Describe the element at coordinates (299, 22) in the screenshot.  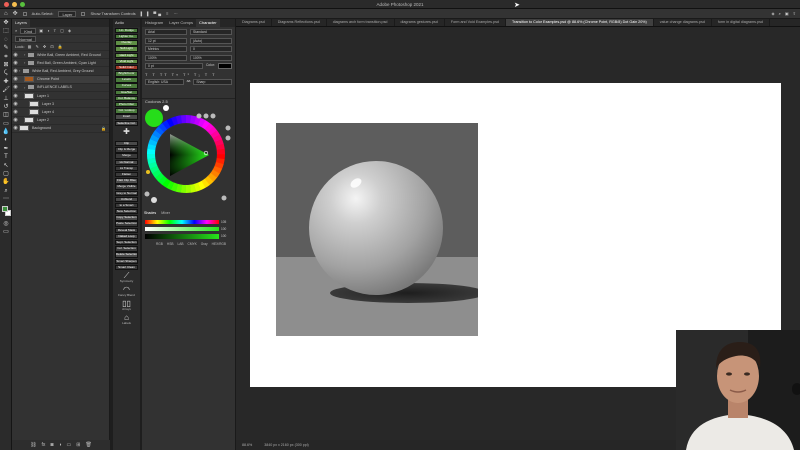
I see `document-tab: Diagrams Reflections.psd` at that location.